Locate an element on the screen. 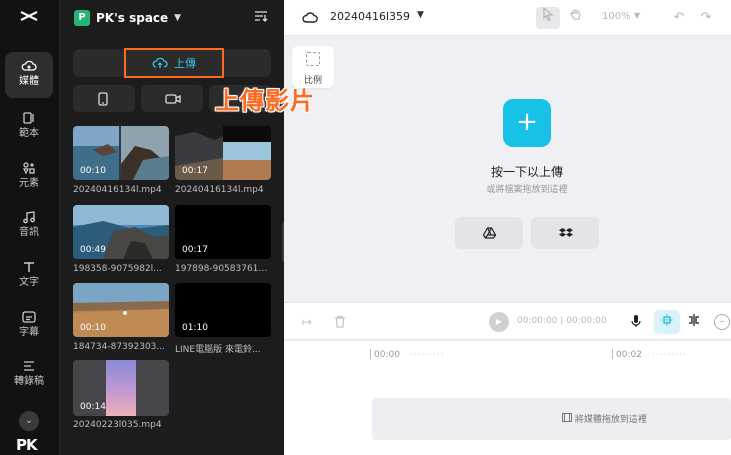 This screenshot has width=731, height=455. timecode: 00:00:00 | 00:00:00 is located at coordinates (562, 321).